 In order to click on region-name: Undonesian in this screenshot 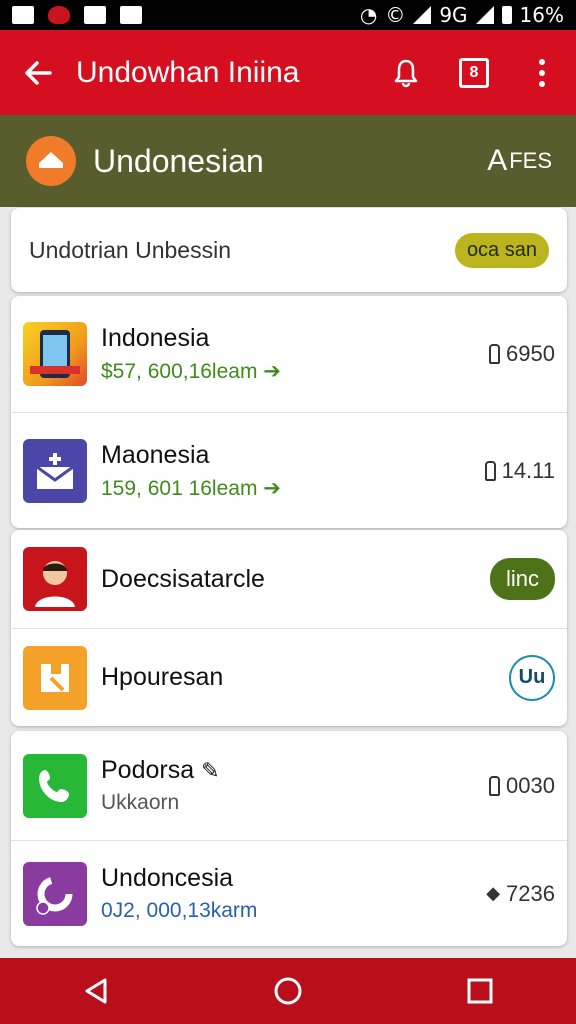, I will do `click(178, 160)`.